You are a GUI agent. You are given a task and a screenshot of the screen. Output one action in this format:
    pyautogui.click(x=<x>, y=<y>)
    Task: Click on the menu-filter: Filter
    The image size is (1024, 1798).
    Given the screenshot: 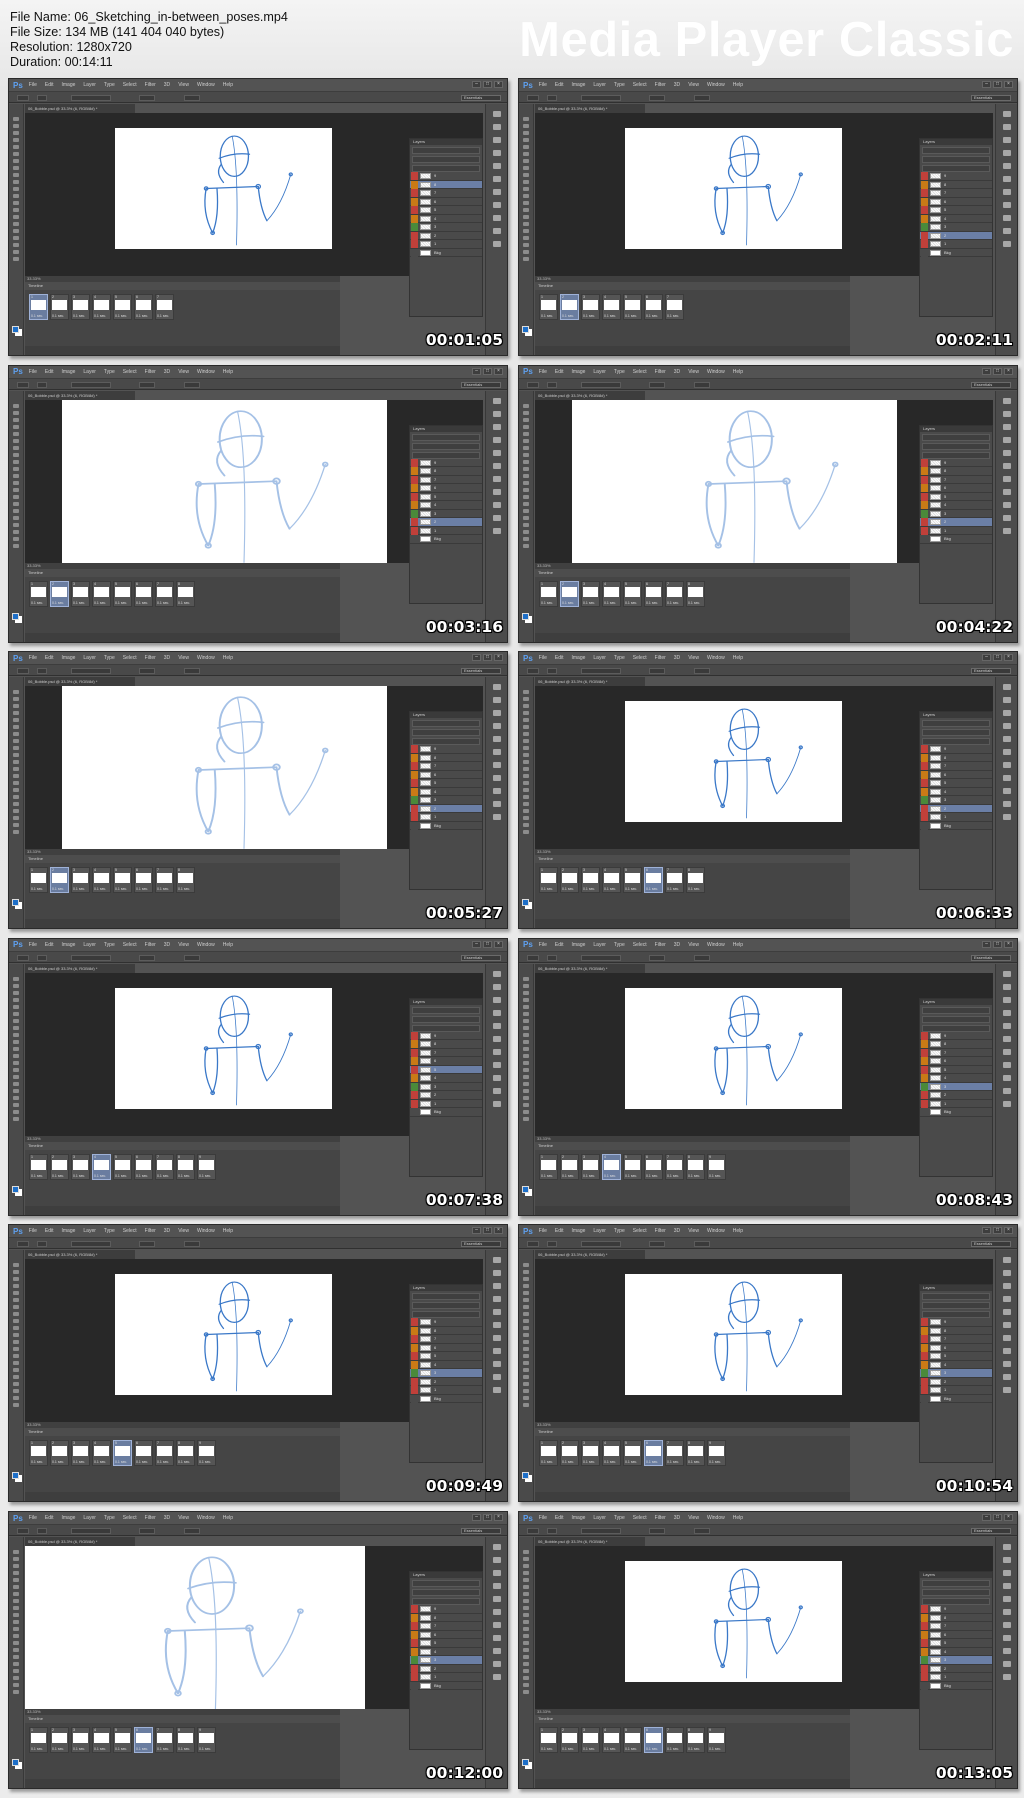 What is the action you would take?
    pyautogui.click(x=660, y=1518)
    